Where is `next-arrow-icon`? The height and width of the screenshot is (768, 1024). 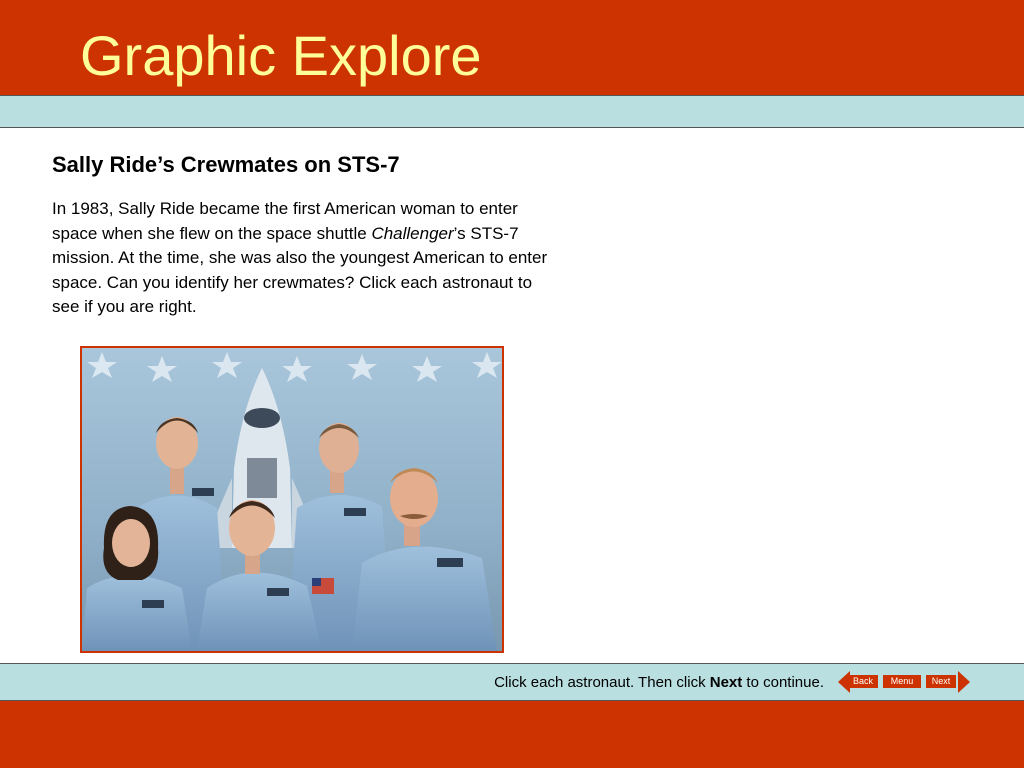 next-arrow-icon is located at coordinates (964, 682).